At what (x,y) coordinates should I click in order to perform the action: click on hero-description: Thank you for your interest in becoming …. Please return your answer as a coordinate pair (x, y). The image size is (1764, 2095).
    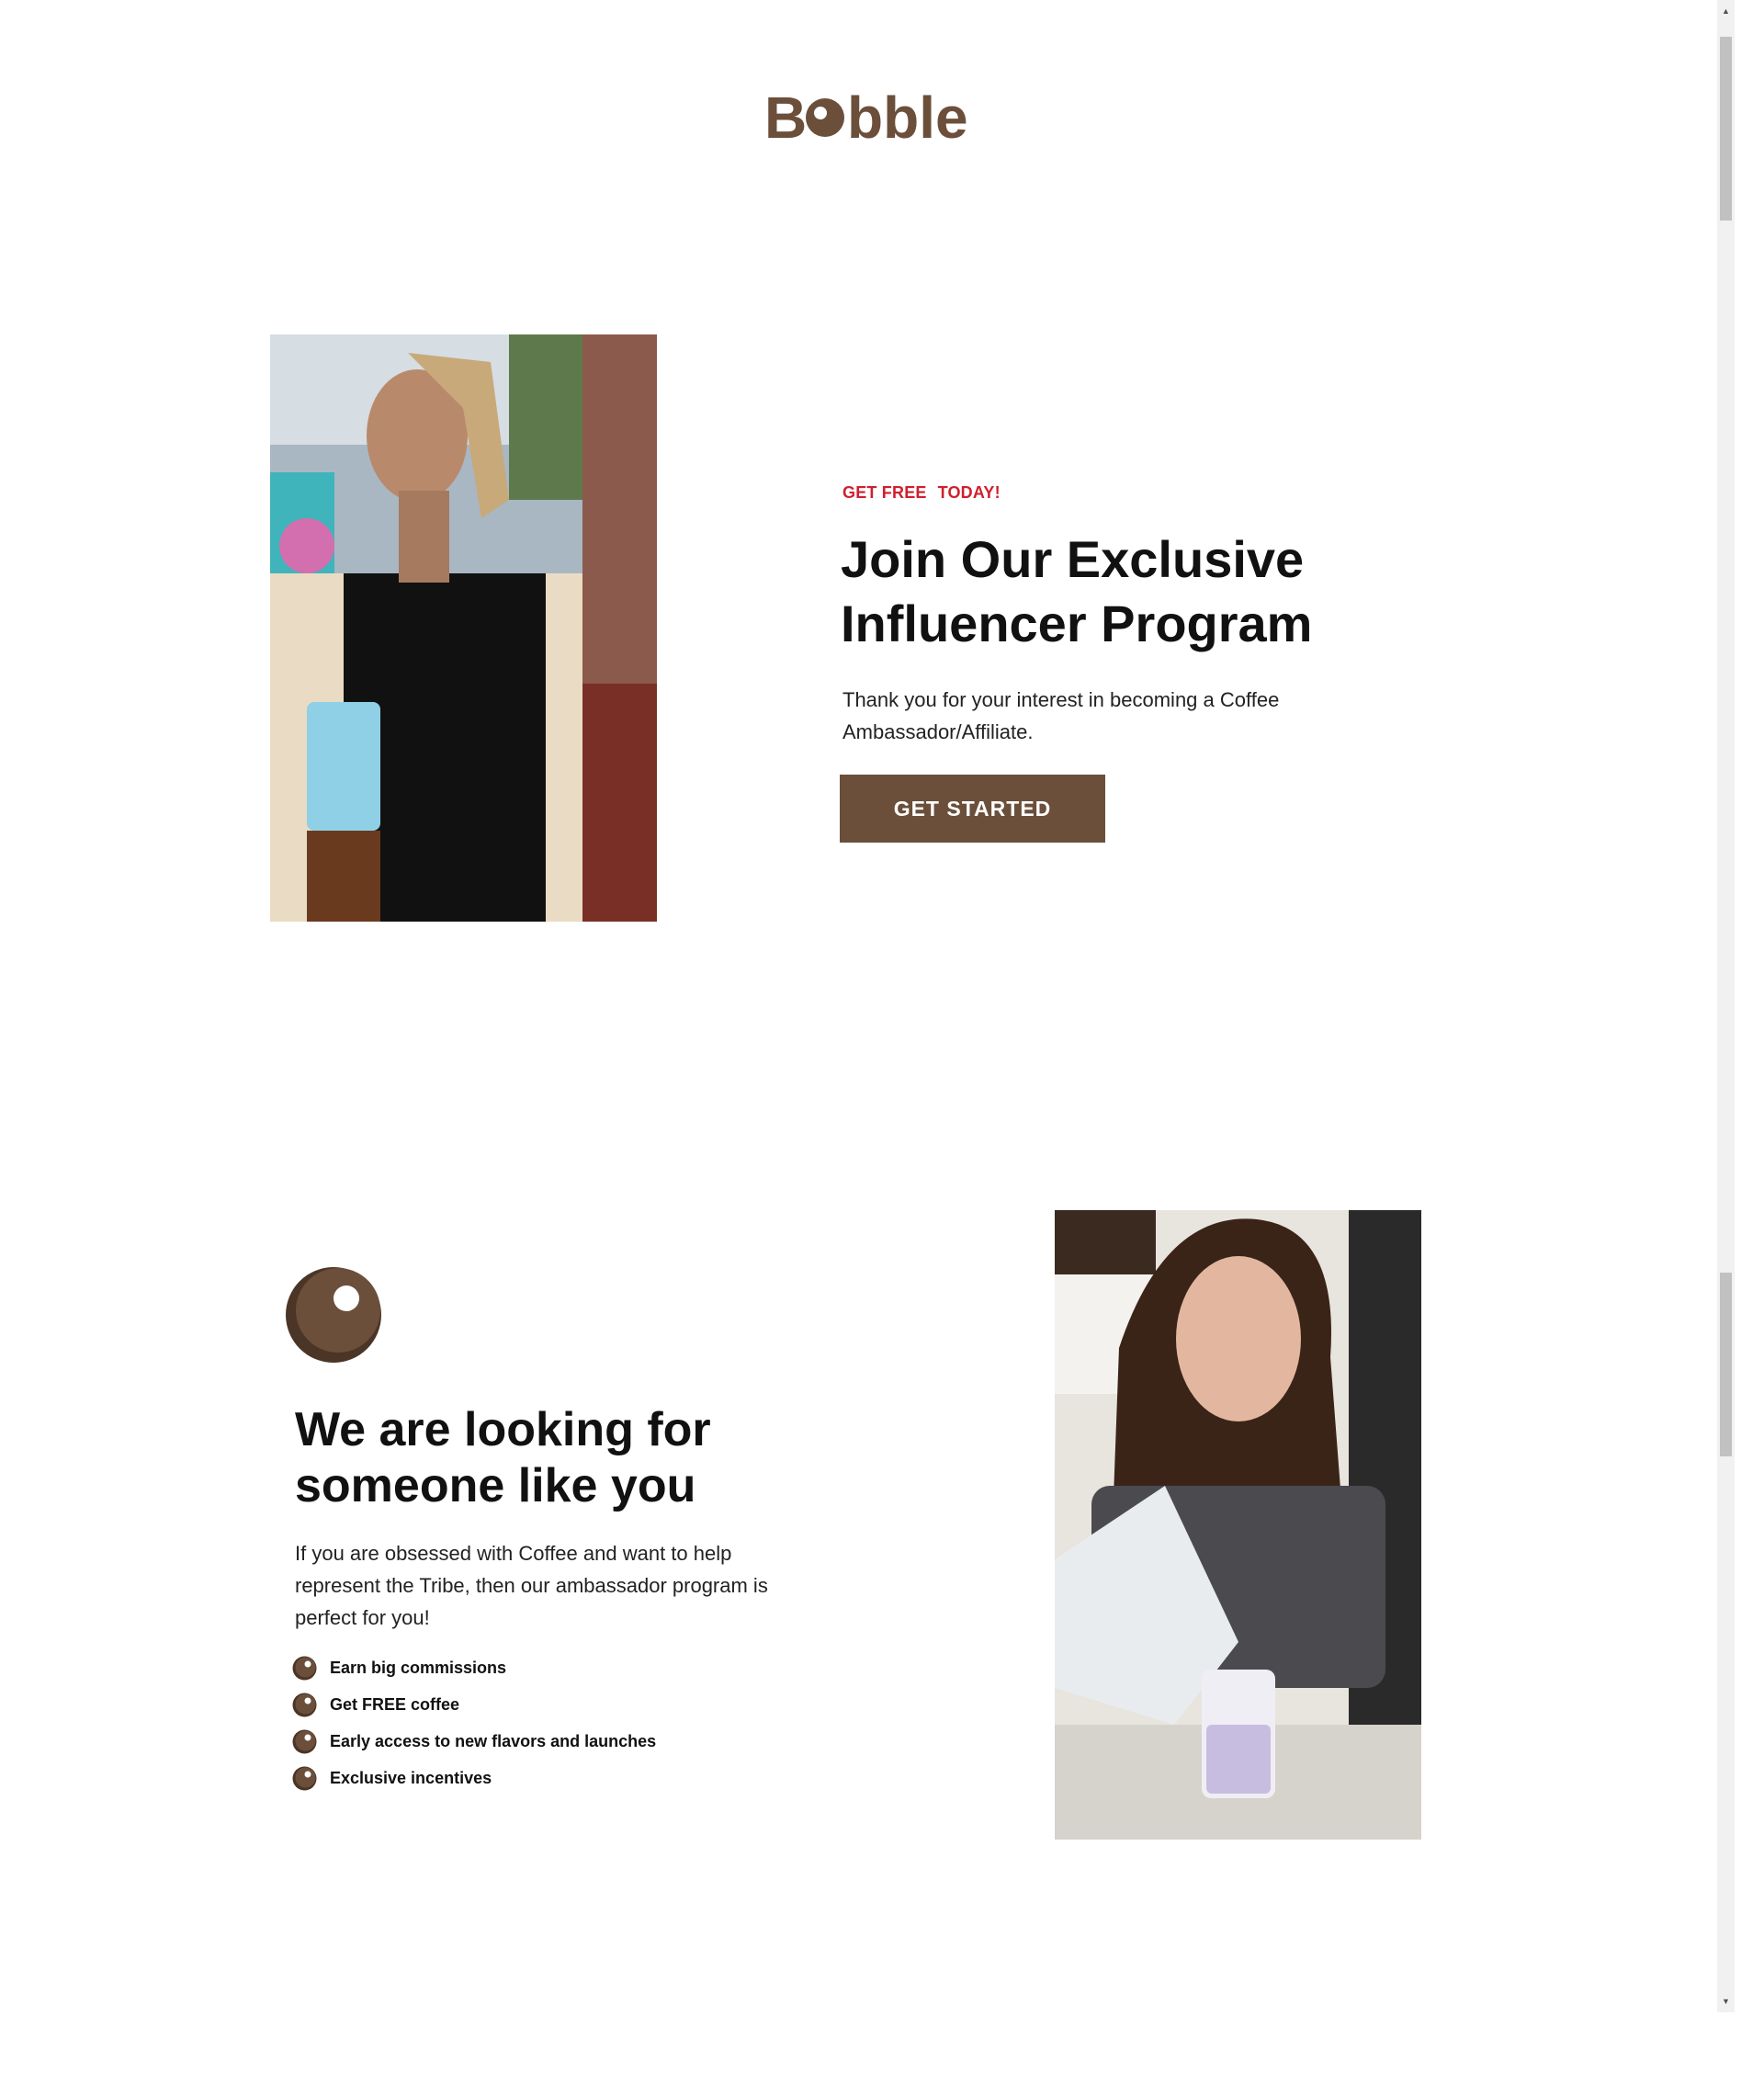
    Looking at the image, I should click on (1061, 715).